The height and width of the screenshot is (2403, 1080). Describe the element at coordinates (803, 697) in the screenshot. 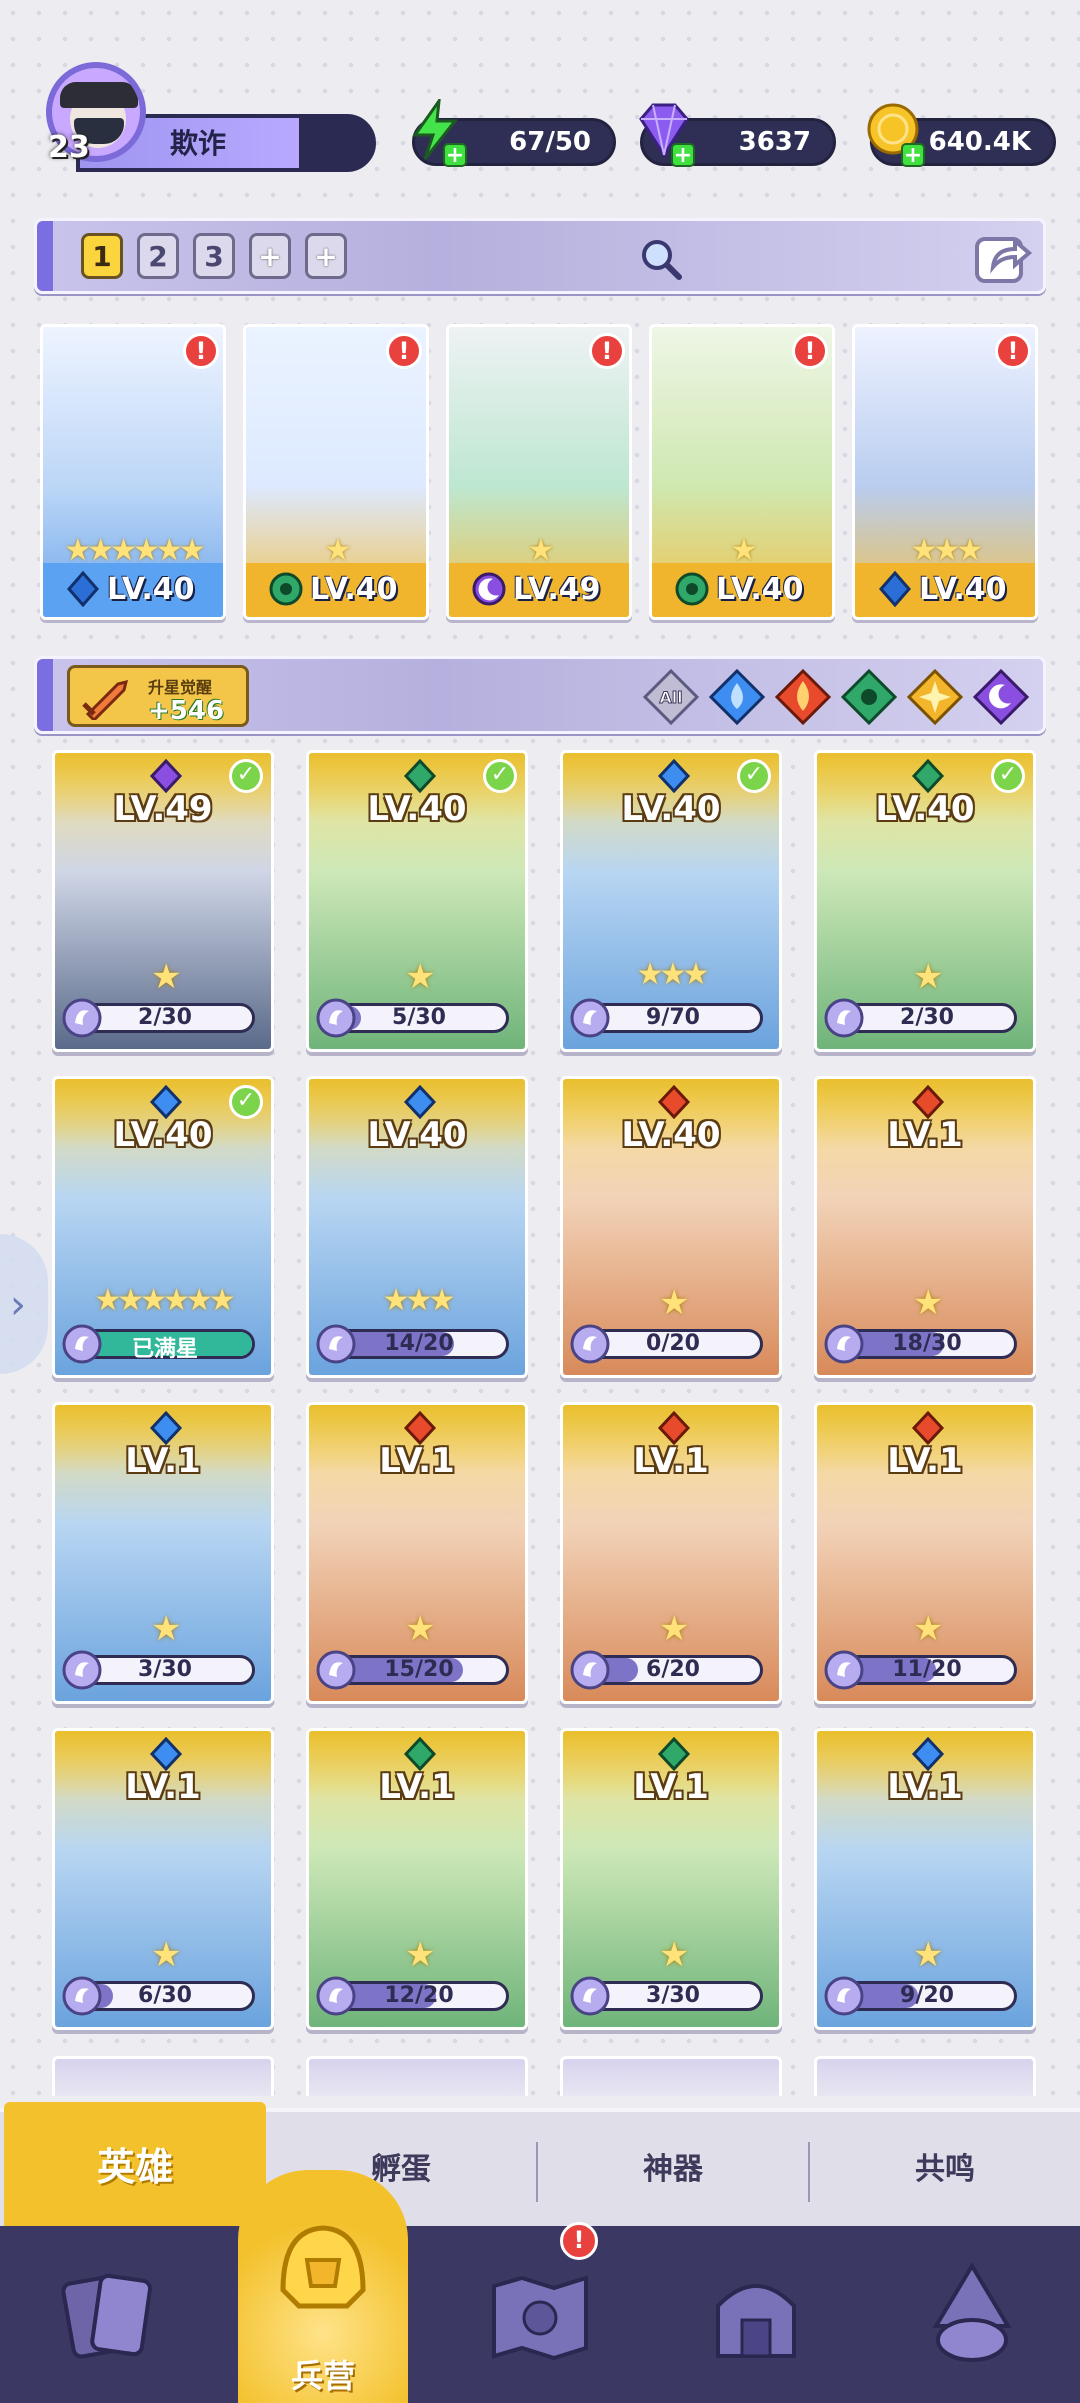

I see `filter-fire-icon` at that location.